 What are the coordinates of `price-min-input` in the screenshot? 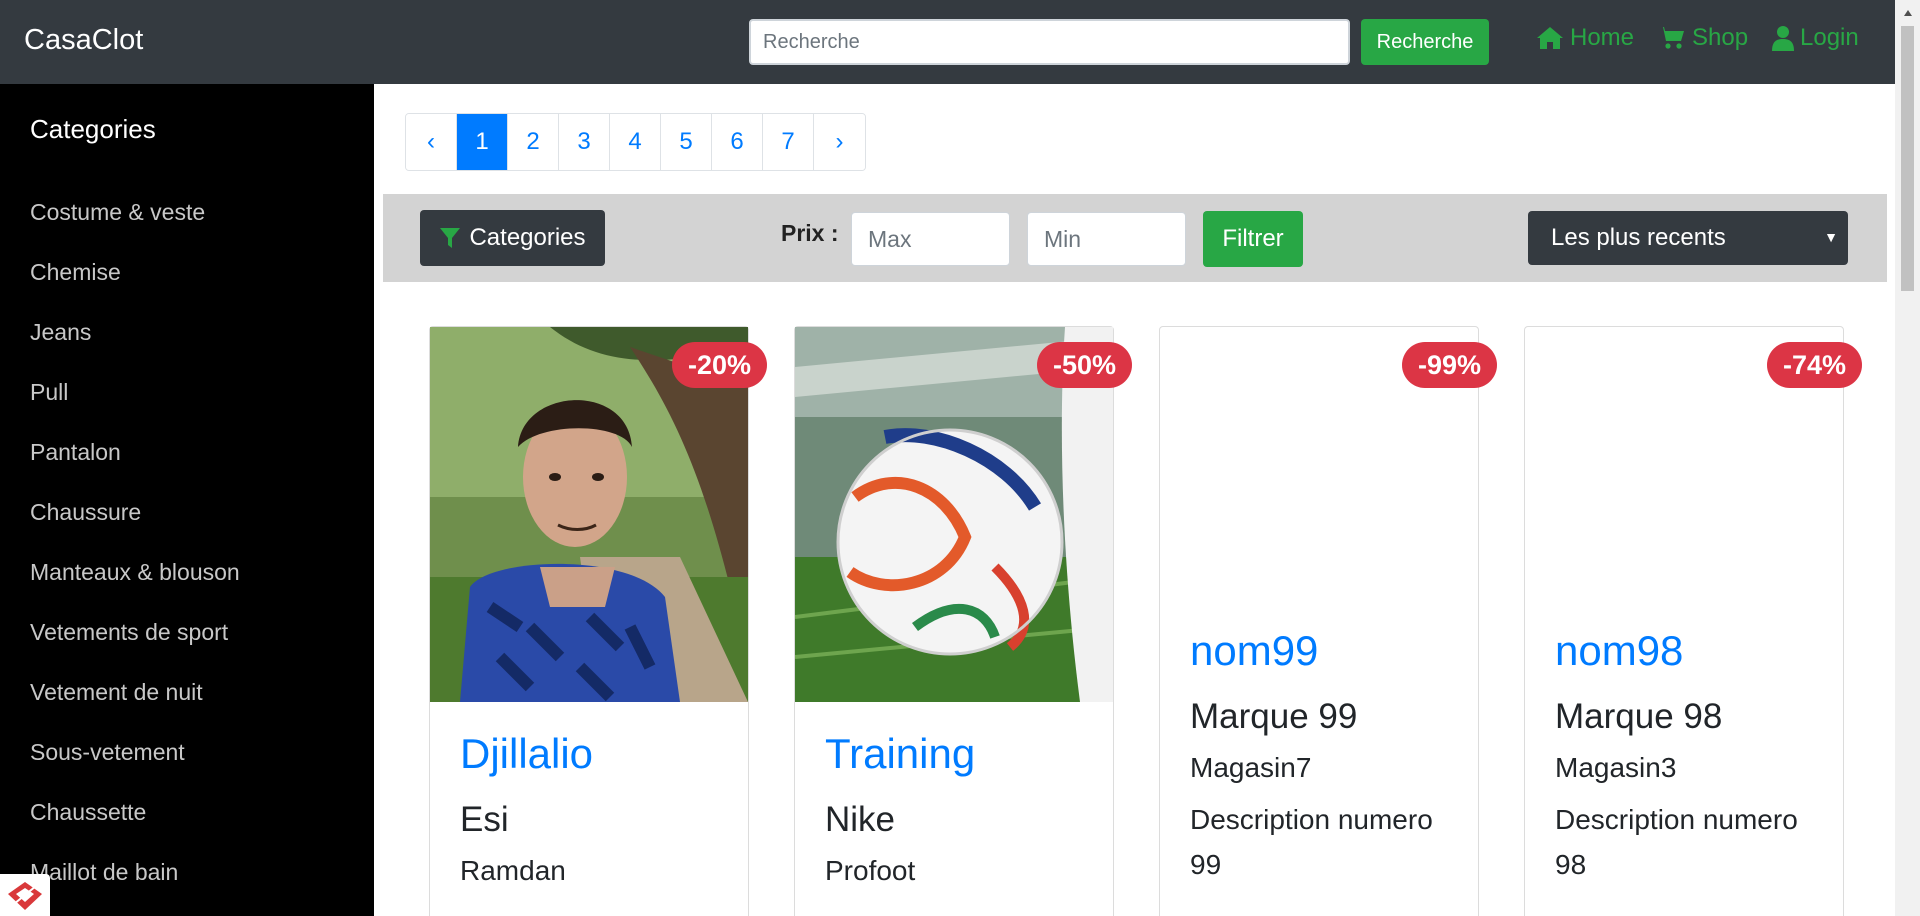 It's located at (1106, 239).